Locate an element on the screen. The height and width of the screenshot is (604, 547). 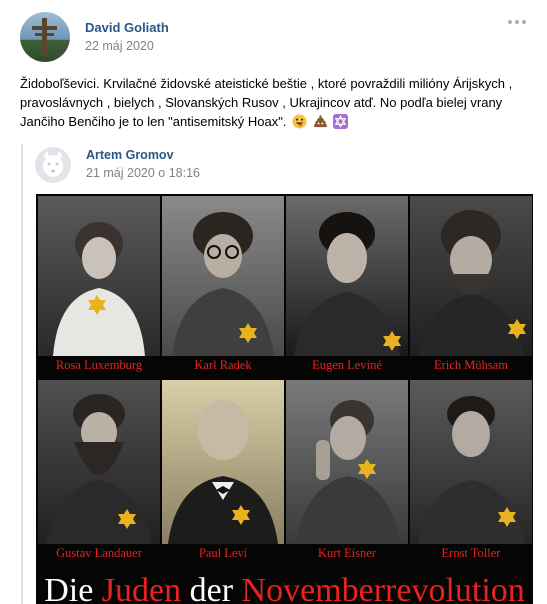
author-avatar is located at coordinates (45, 37).